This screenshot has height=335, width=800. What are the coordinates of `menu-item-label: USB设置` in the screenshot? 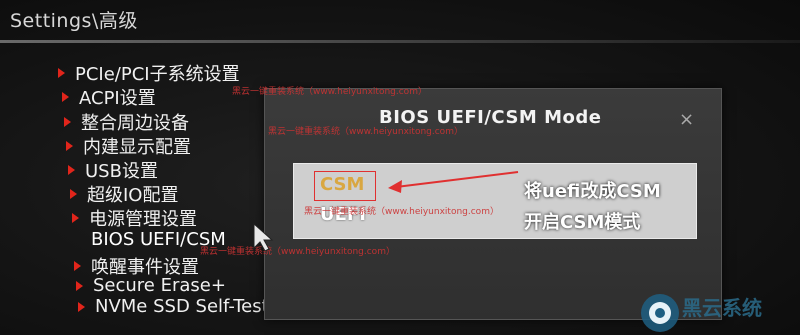 It's located at (121, 171).